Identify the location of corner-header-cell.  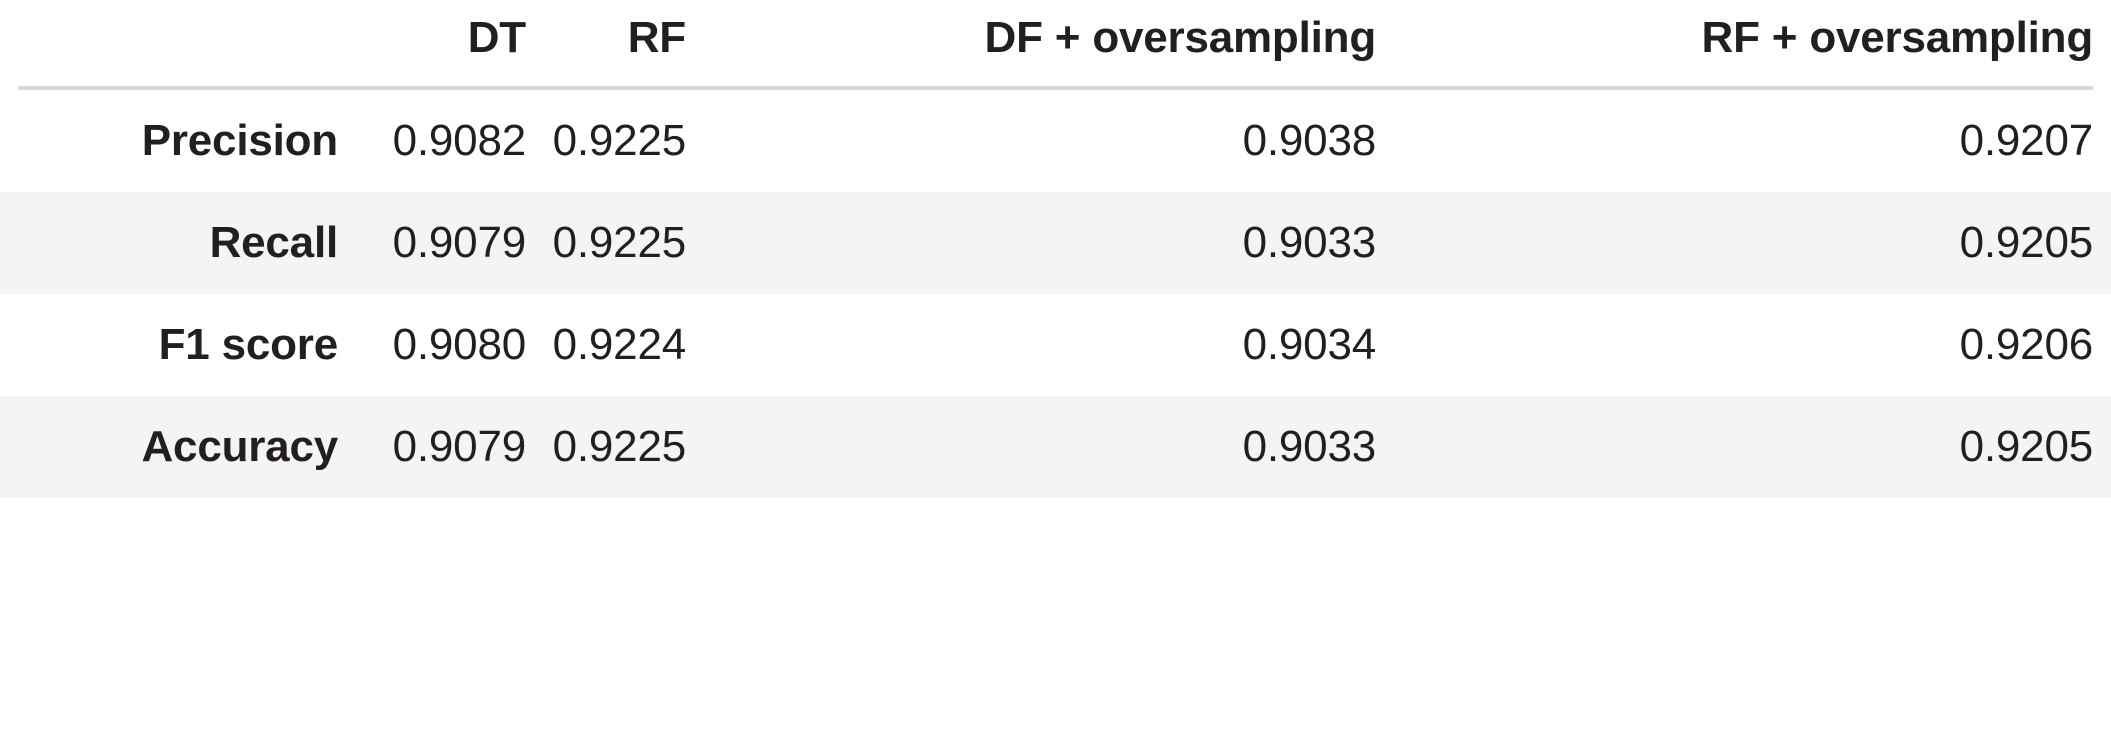
(178, 48).